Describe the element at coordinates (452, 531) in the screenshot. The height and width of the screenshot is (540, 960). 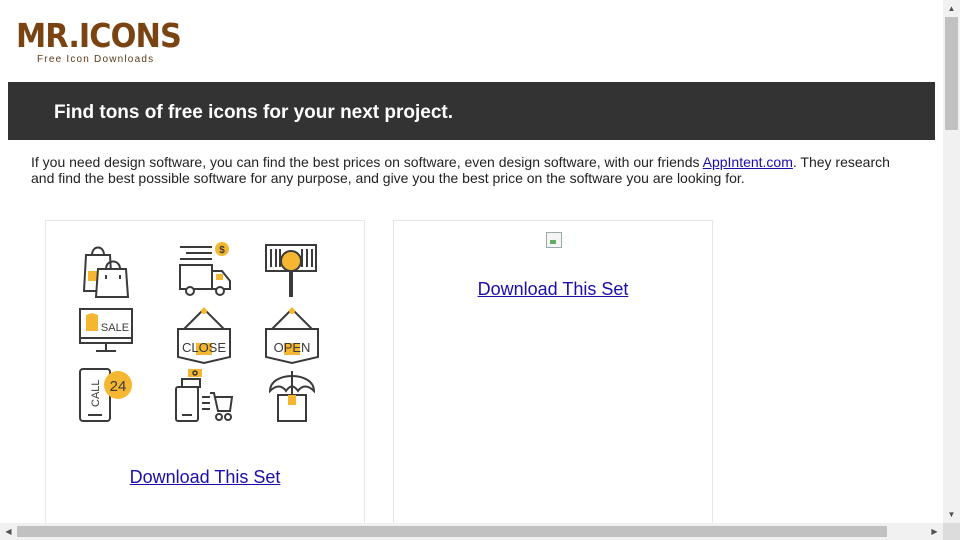
I see `horizontal-scroll-thumb` at that location.